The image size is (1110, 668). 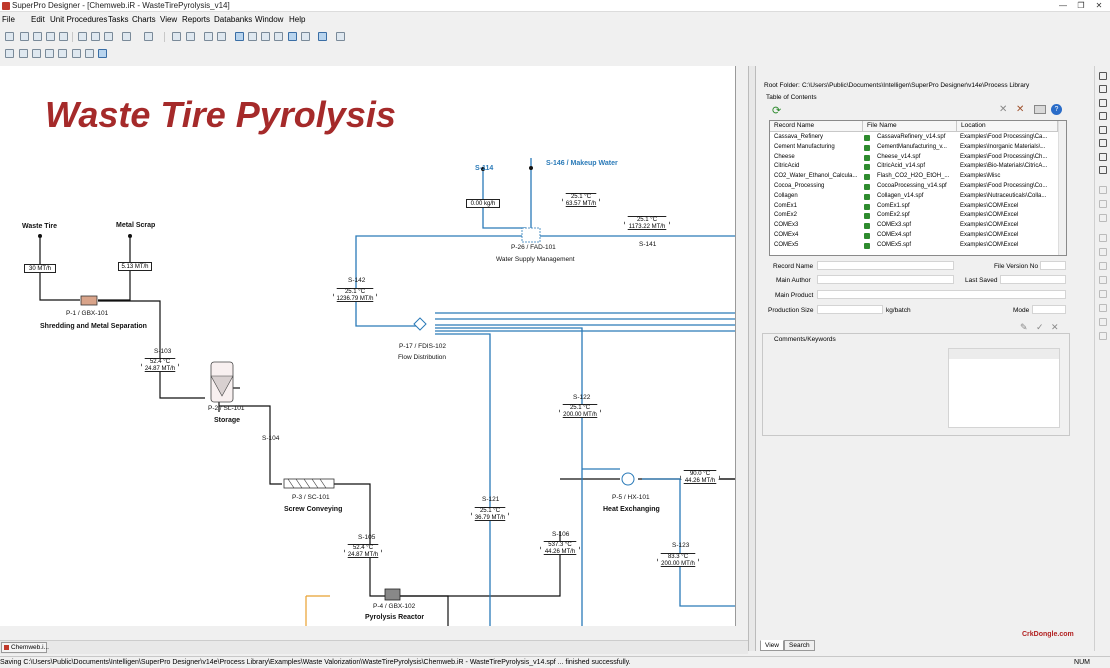 I want to click on edit-icon: ✎, so click(x=1024, y=327).